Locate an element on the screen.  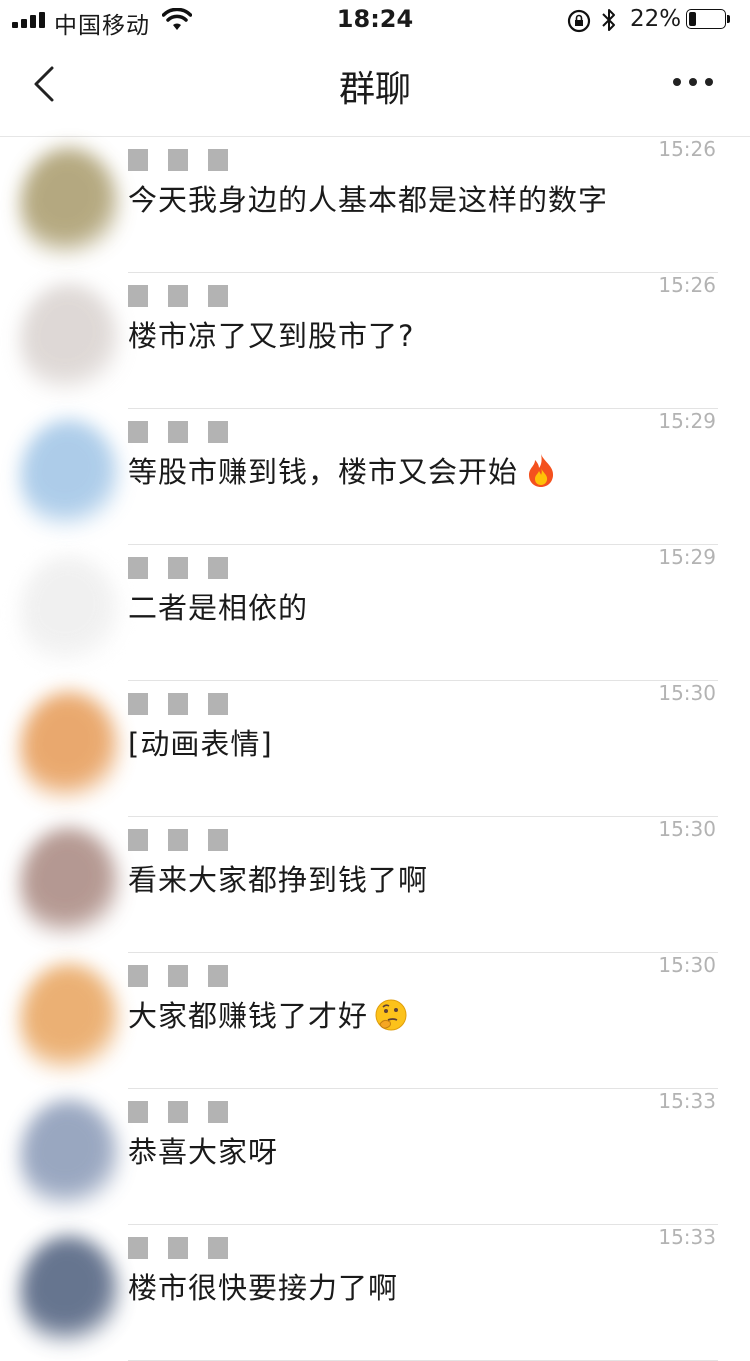
message-text: 恭喜大家呀 is located at coordinates (203, 1152).